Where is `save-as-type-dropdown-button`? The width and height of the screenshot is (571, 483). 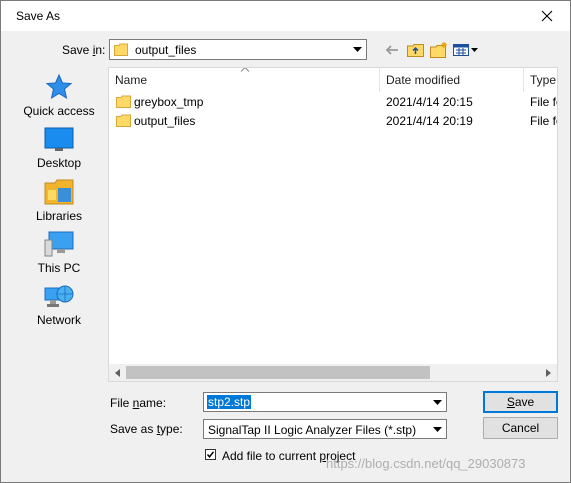
save-as-type-dropdown-button is located at coordinates (437, 429).